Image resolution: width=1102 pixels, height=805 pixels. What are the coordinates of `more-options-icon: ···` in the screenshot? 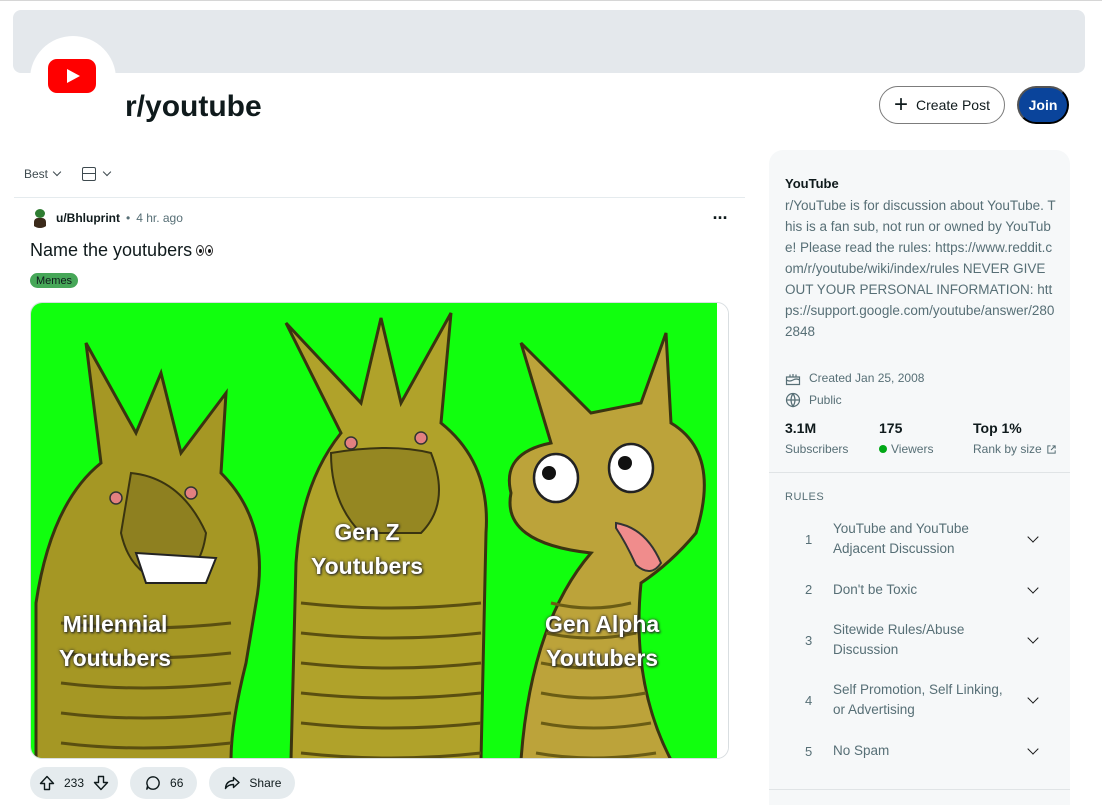 It's located at (720, 218).